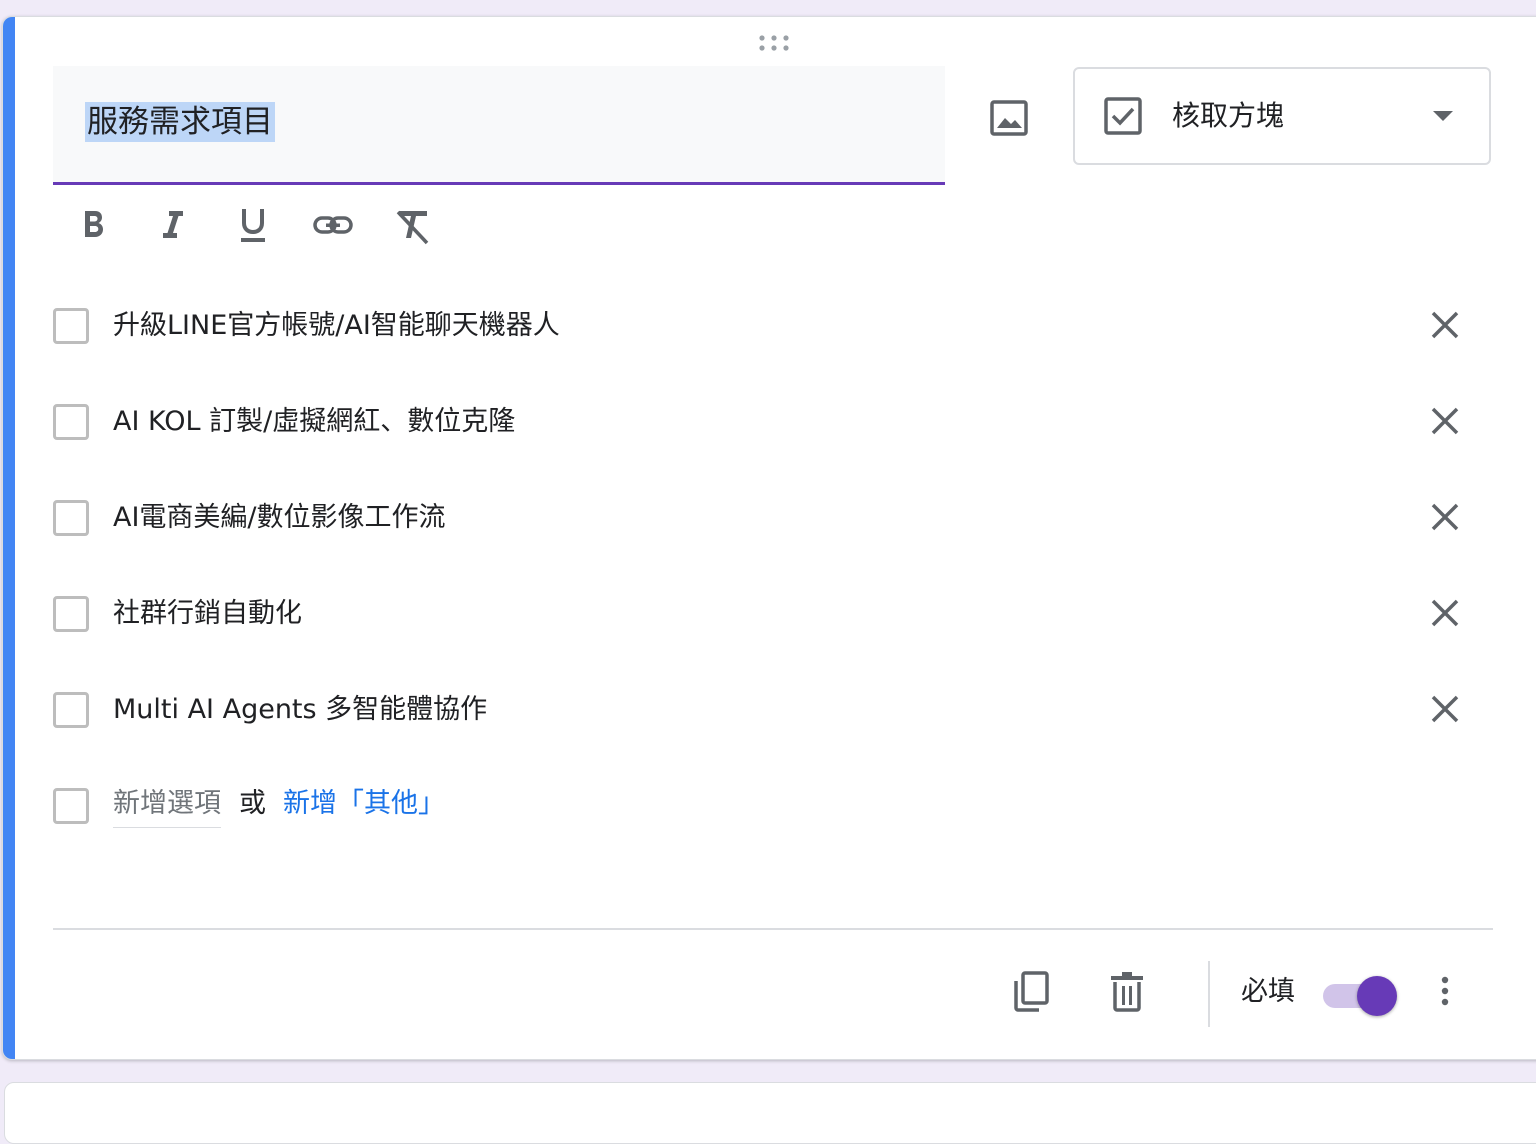 This screenshot has height=1144, width=1536. Describe the element at coordinates (770, 1113) in the screenshot. I see `next-question-card` at that location.